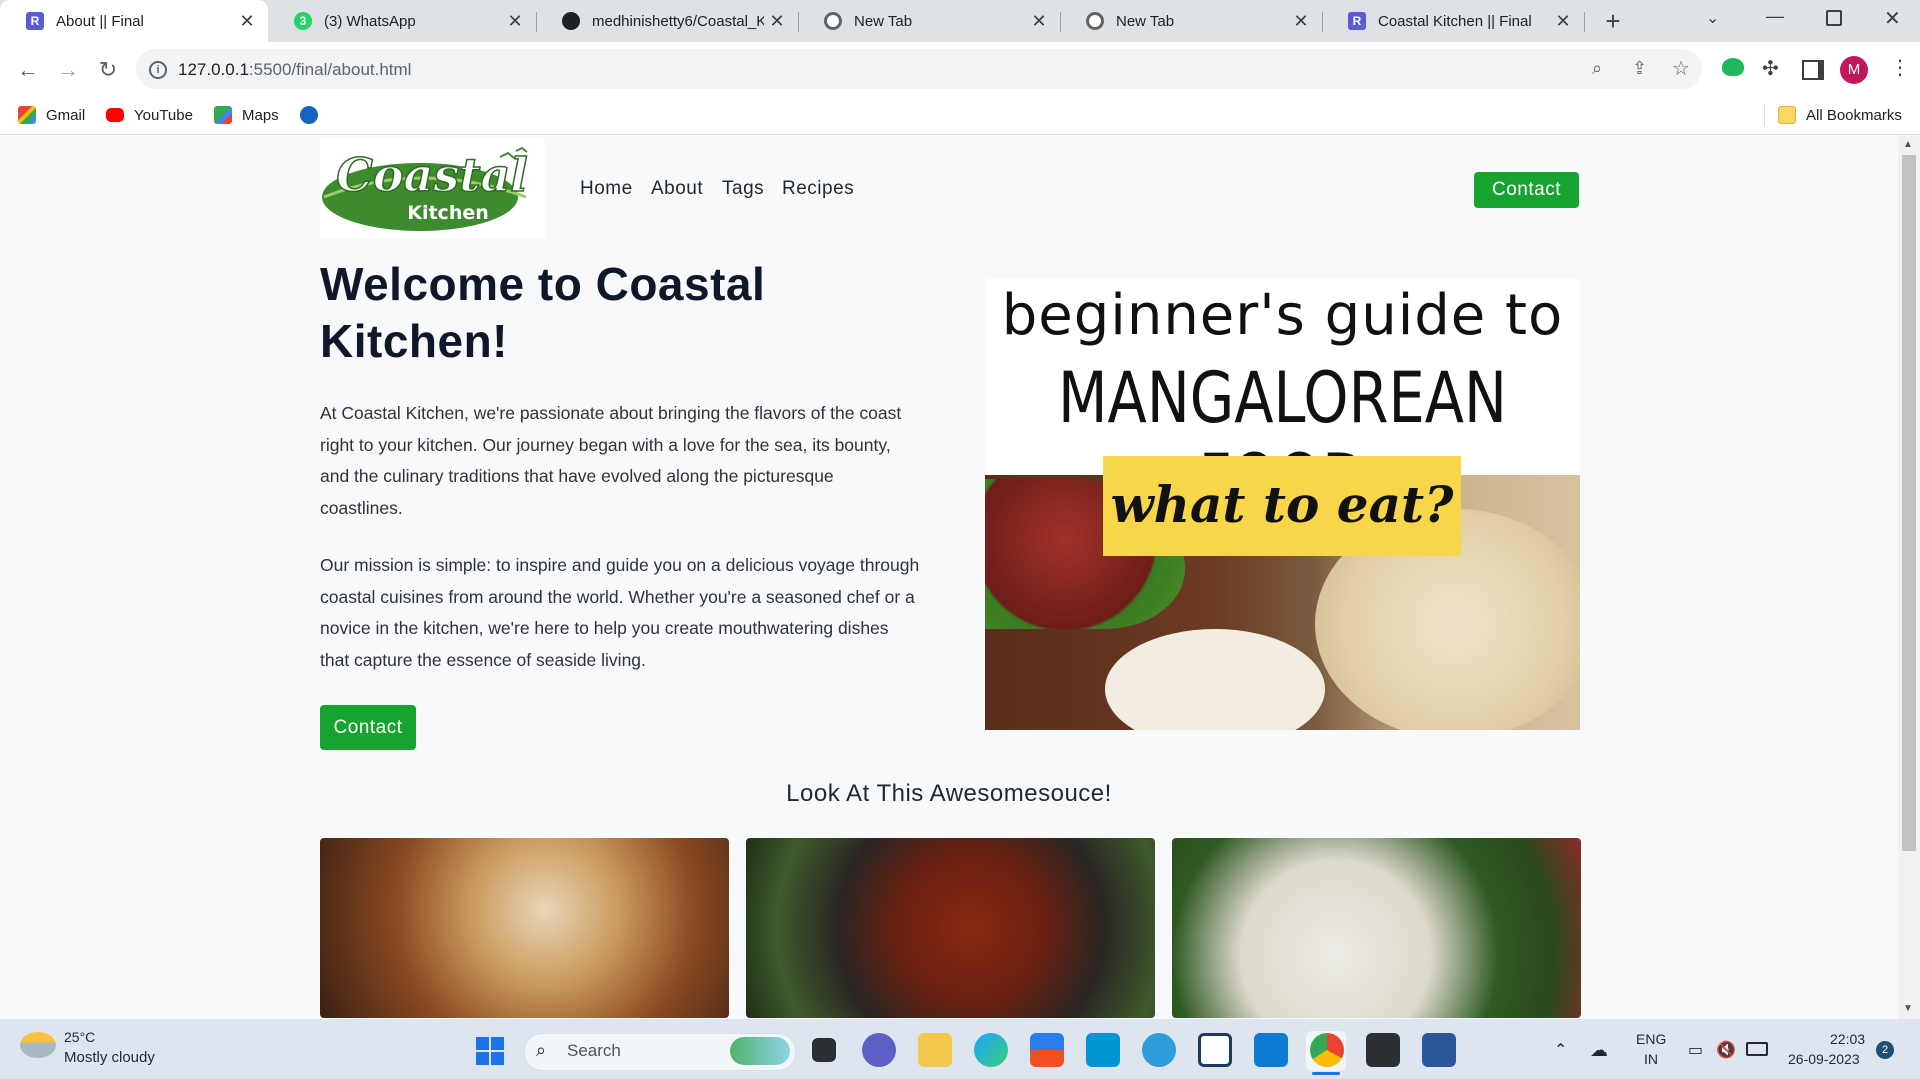  What do you see at coordinates (760, 1051) in the screenshot?
I see `search-highlight-icon` at bounding box center [760, 1051].